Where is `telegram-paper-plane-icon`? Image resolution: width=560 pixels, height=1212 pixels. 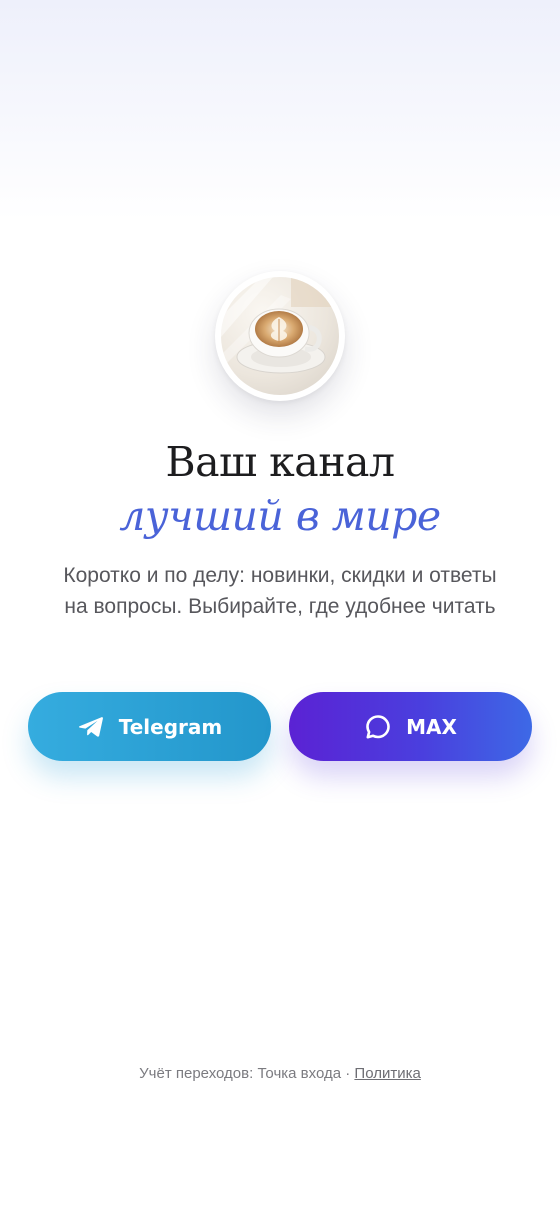 telegram-paper-plane-icon is located at coordinates (91, 727).